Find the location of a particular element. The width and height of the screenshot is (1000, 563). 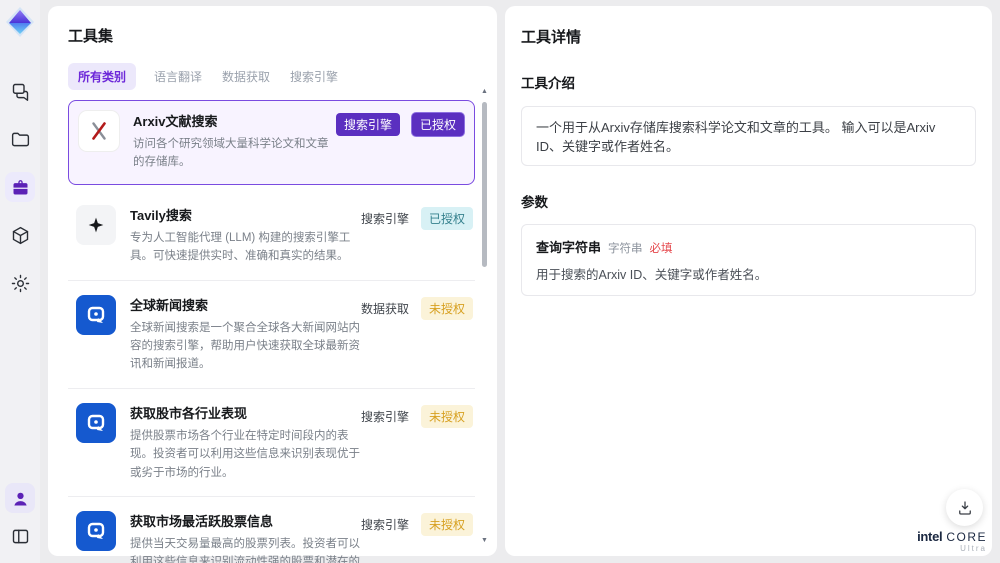

scrollbar-down-arrow: ▼ is located at coordinates (484, 540).